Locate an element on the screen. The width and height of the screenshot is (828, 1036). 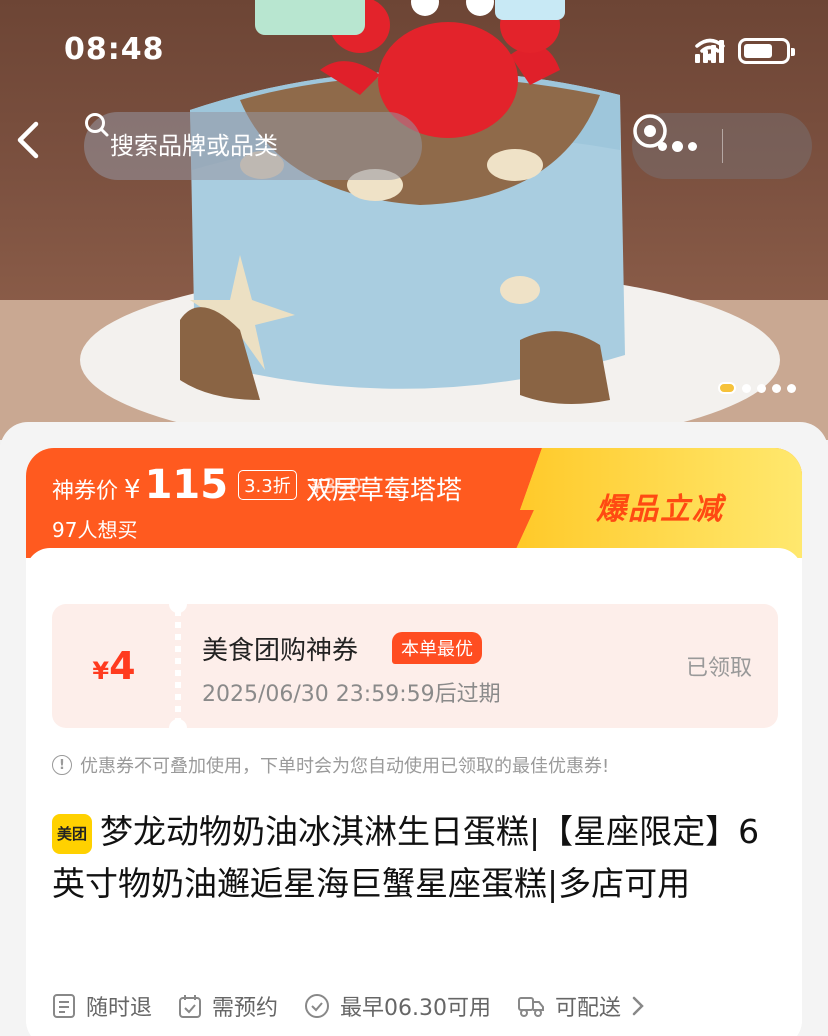
coupon-perforation is located at coordinates (178, 666).